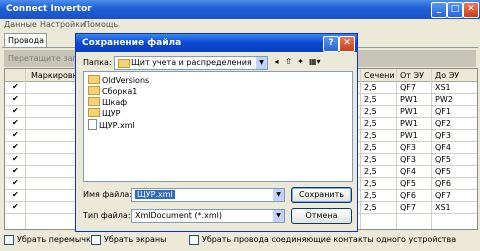  What do you see at coordinates (443, 183) in the screenshot?
I see `row-to: QF6` at bounding box center [443, 183].